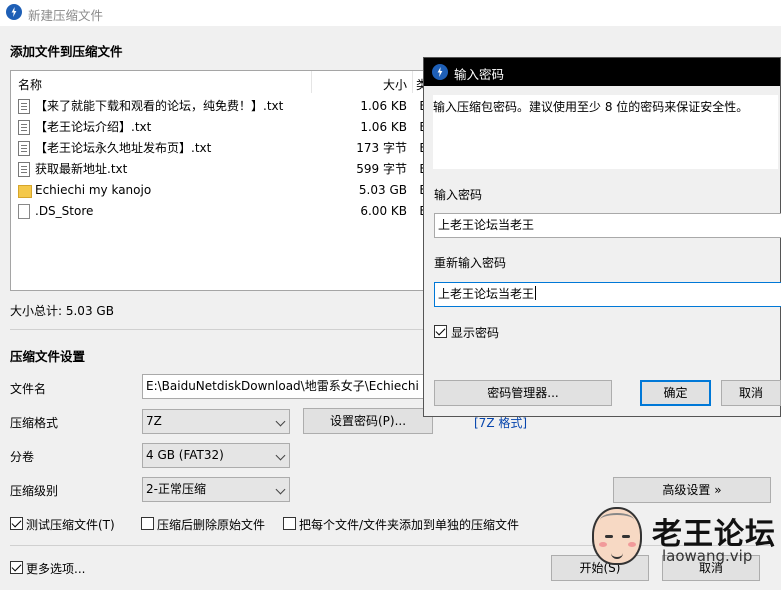  Describe the element at coordinates (147, 523) in the screenshot. I see `delete-source-checkbox` at that location.